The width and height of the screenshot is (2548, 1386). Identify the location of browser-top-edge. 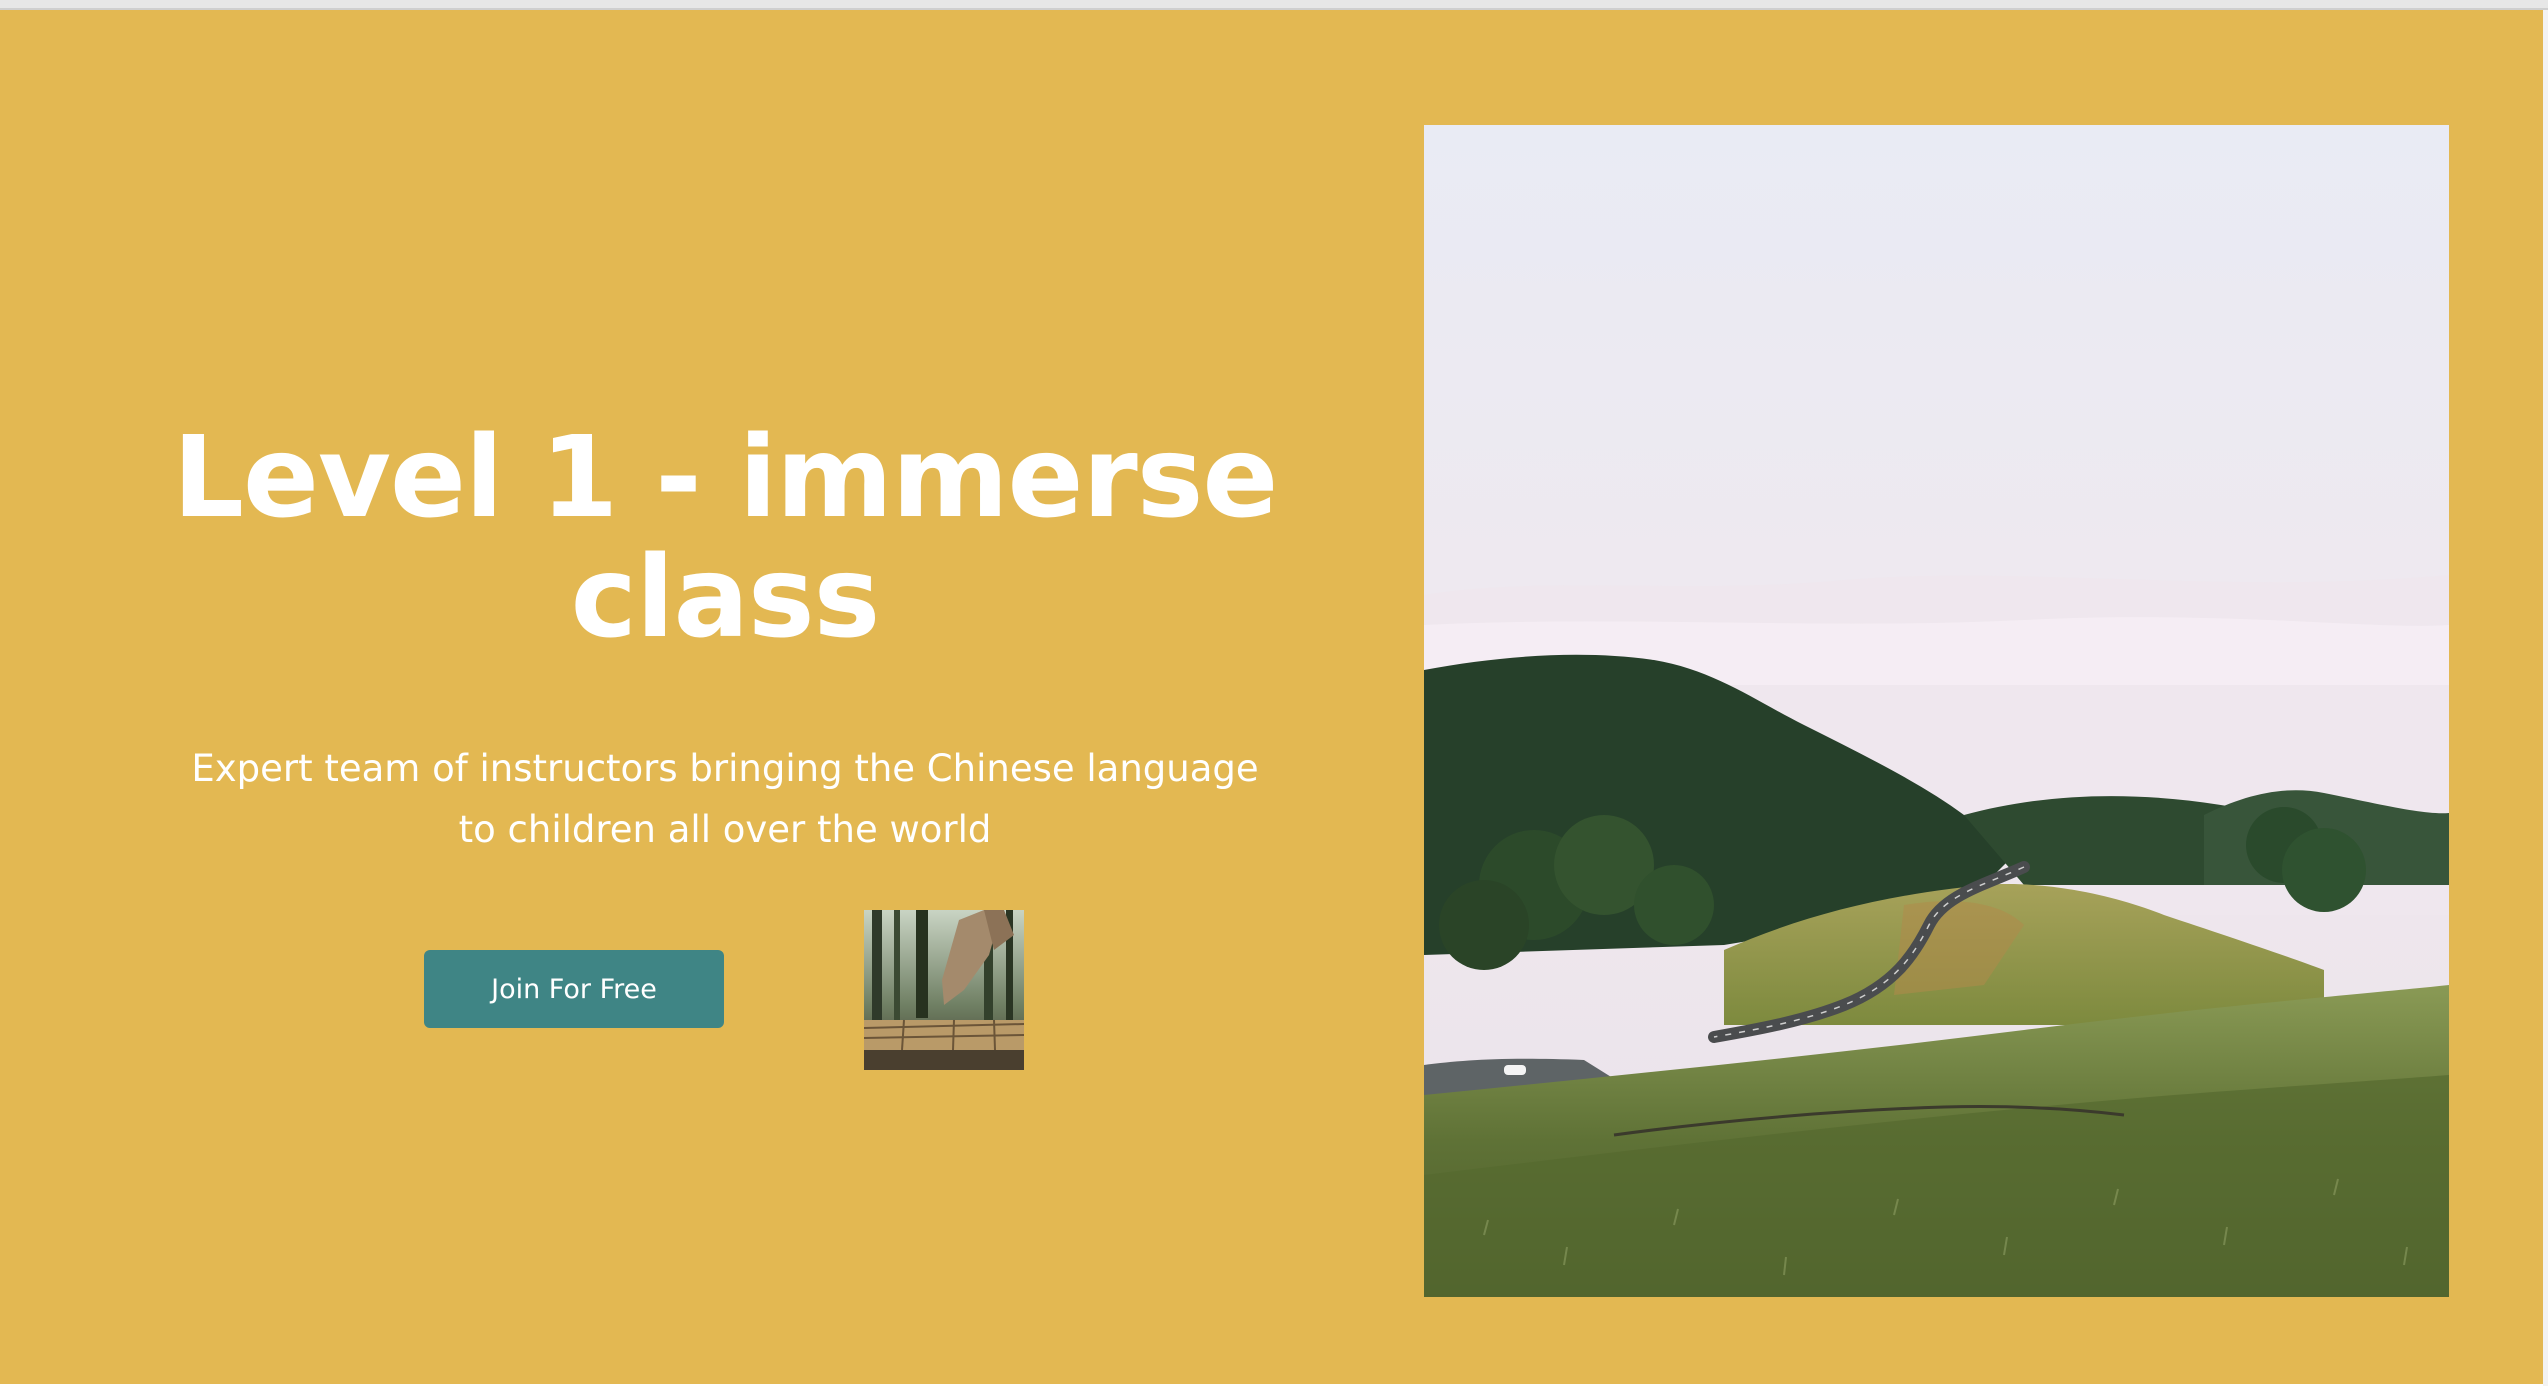
(1274, 5).